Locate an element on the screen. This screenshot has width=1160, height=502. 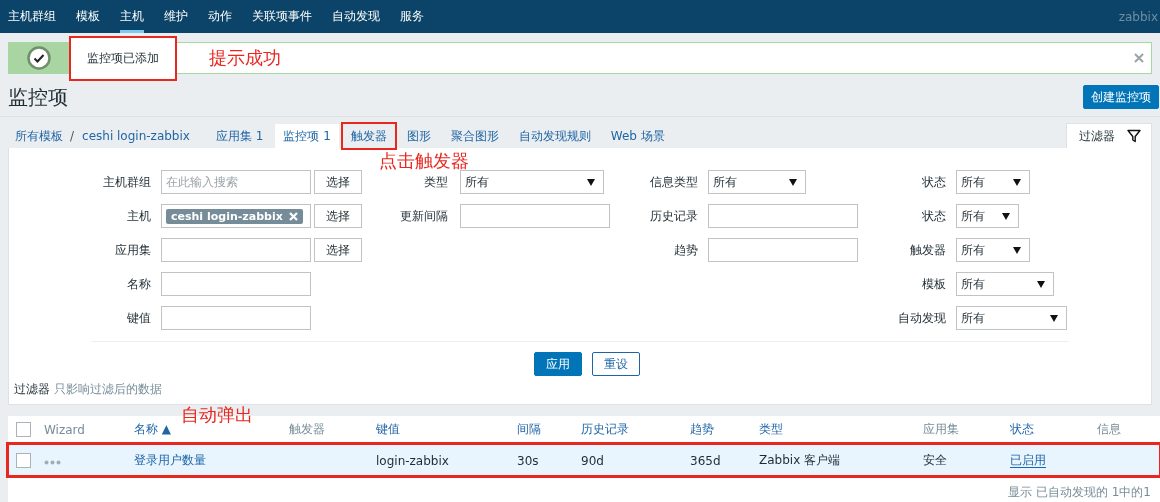
table-cell: Zabbix 客户端 is located at coordinates (800, 460).